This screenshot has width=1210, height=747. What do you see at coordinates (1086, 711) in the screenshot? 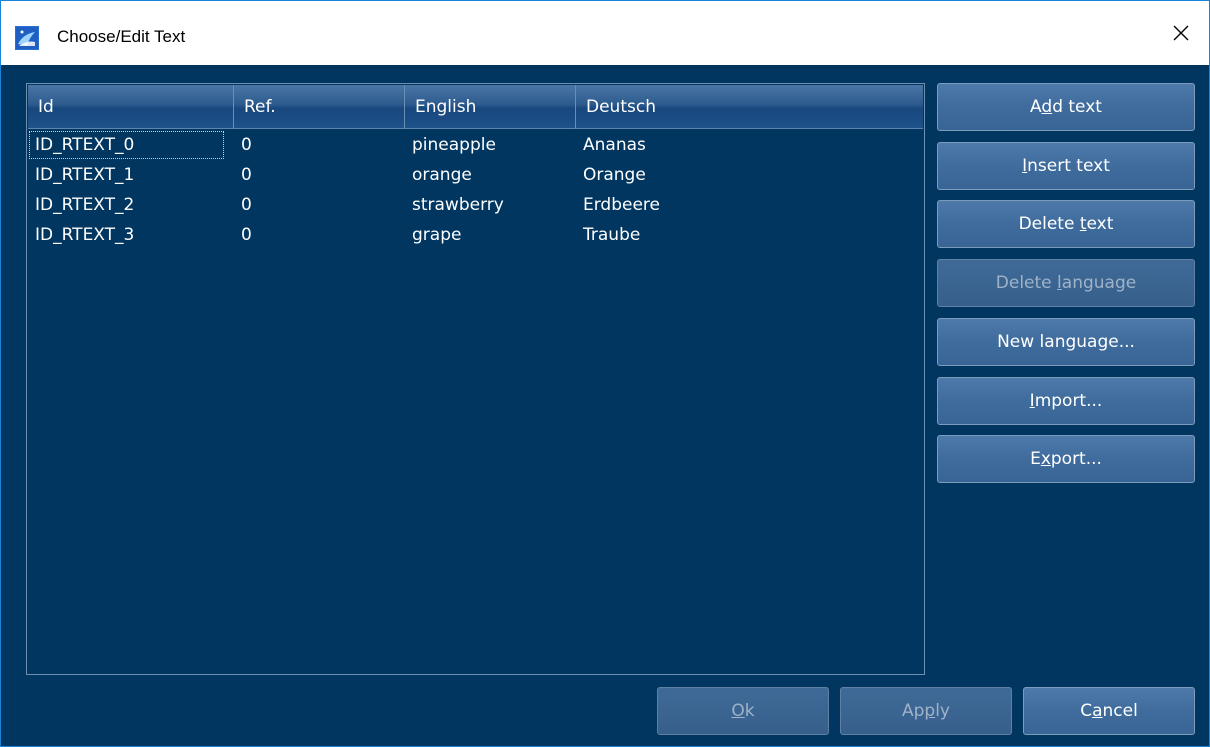
I see `button-label-pre: C` at bounding box center [1086, 711].